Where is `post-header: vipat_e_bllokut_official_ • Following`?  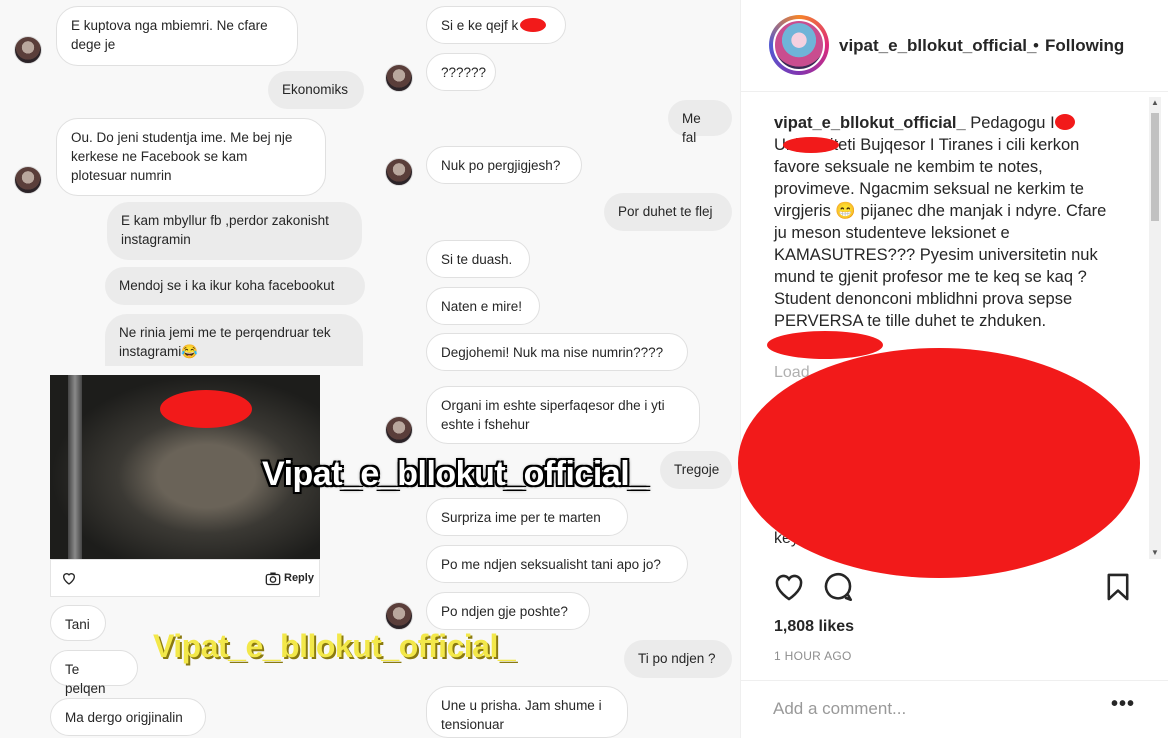 post-header: vipat_e_bllokut_official_ • Following is located at coordinates (954, 46).